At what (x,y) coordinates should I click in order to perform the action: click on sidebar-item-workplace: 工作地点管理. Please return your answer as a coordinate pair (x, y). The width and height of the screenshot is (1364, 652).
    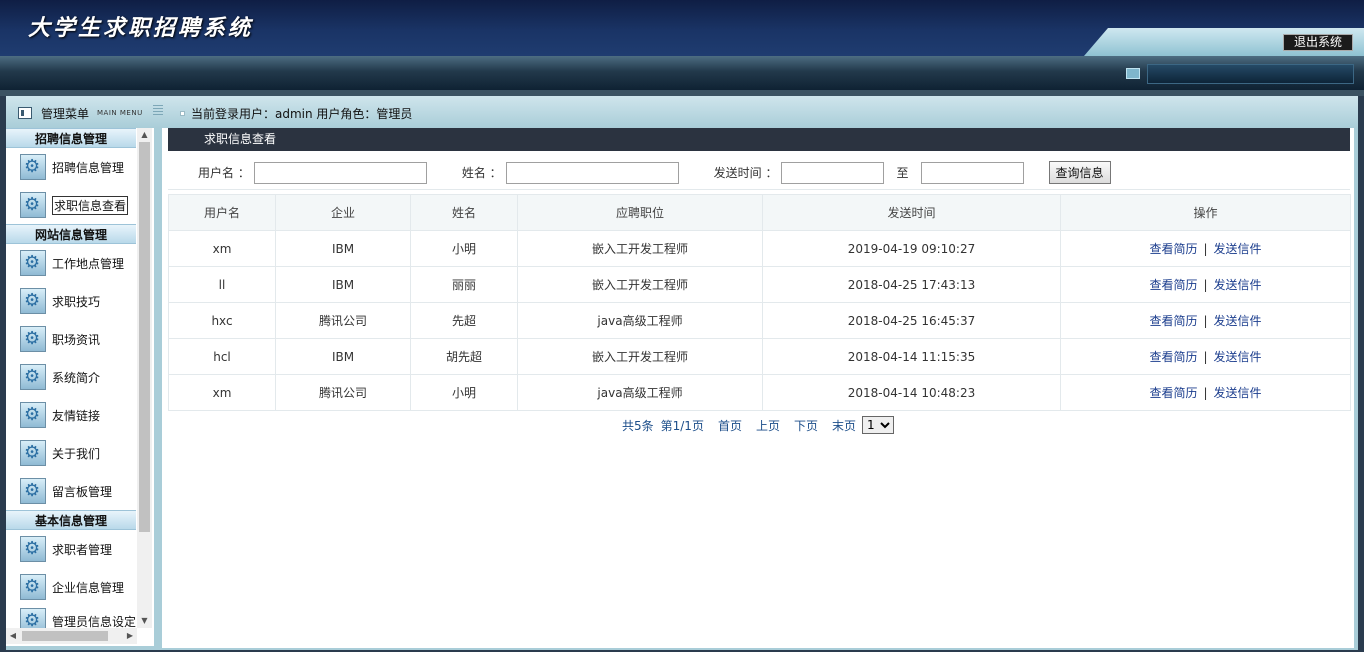
    Looking at the image, I should click on (71, 263).